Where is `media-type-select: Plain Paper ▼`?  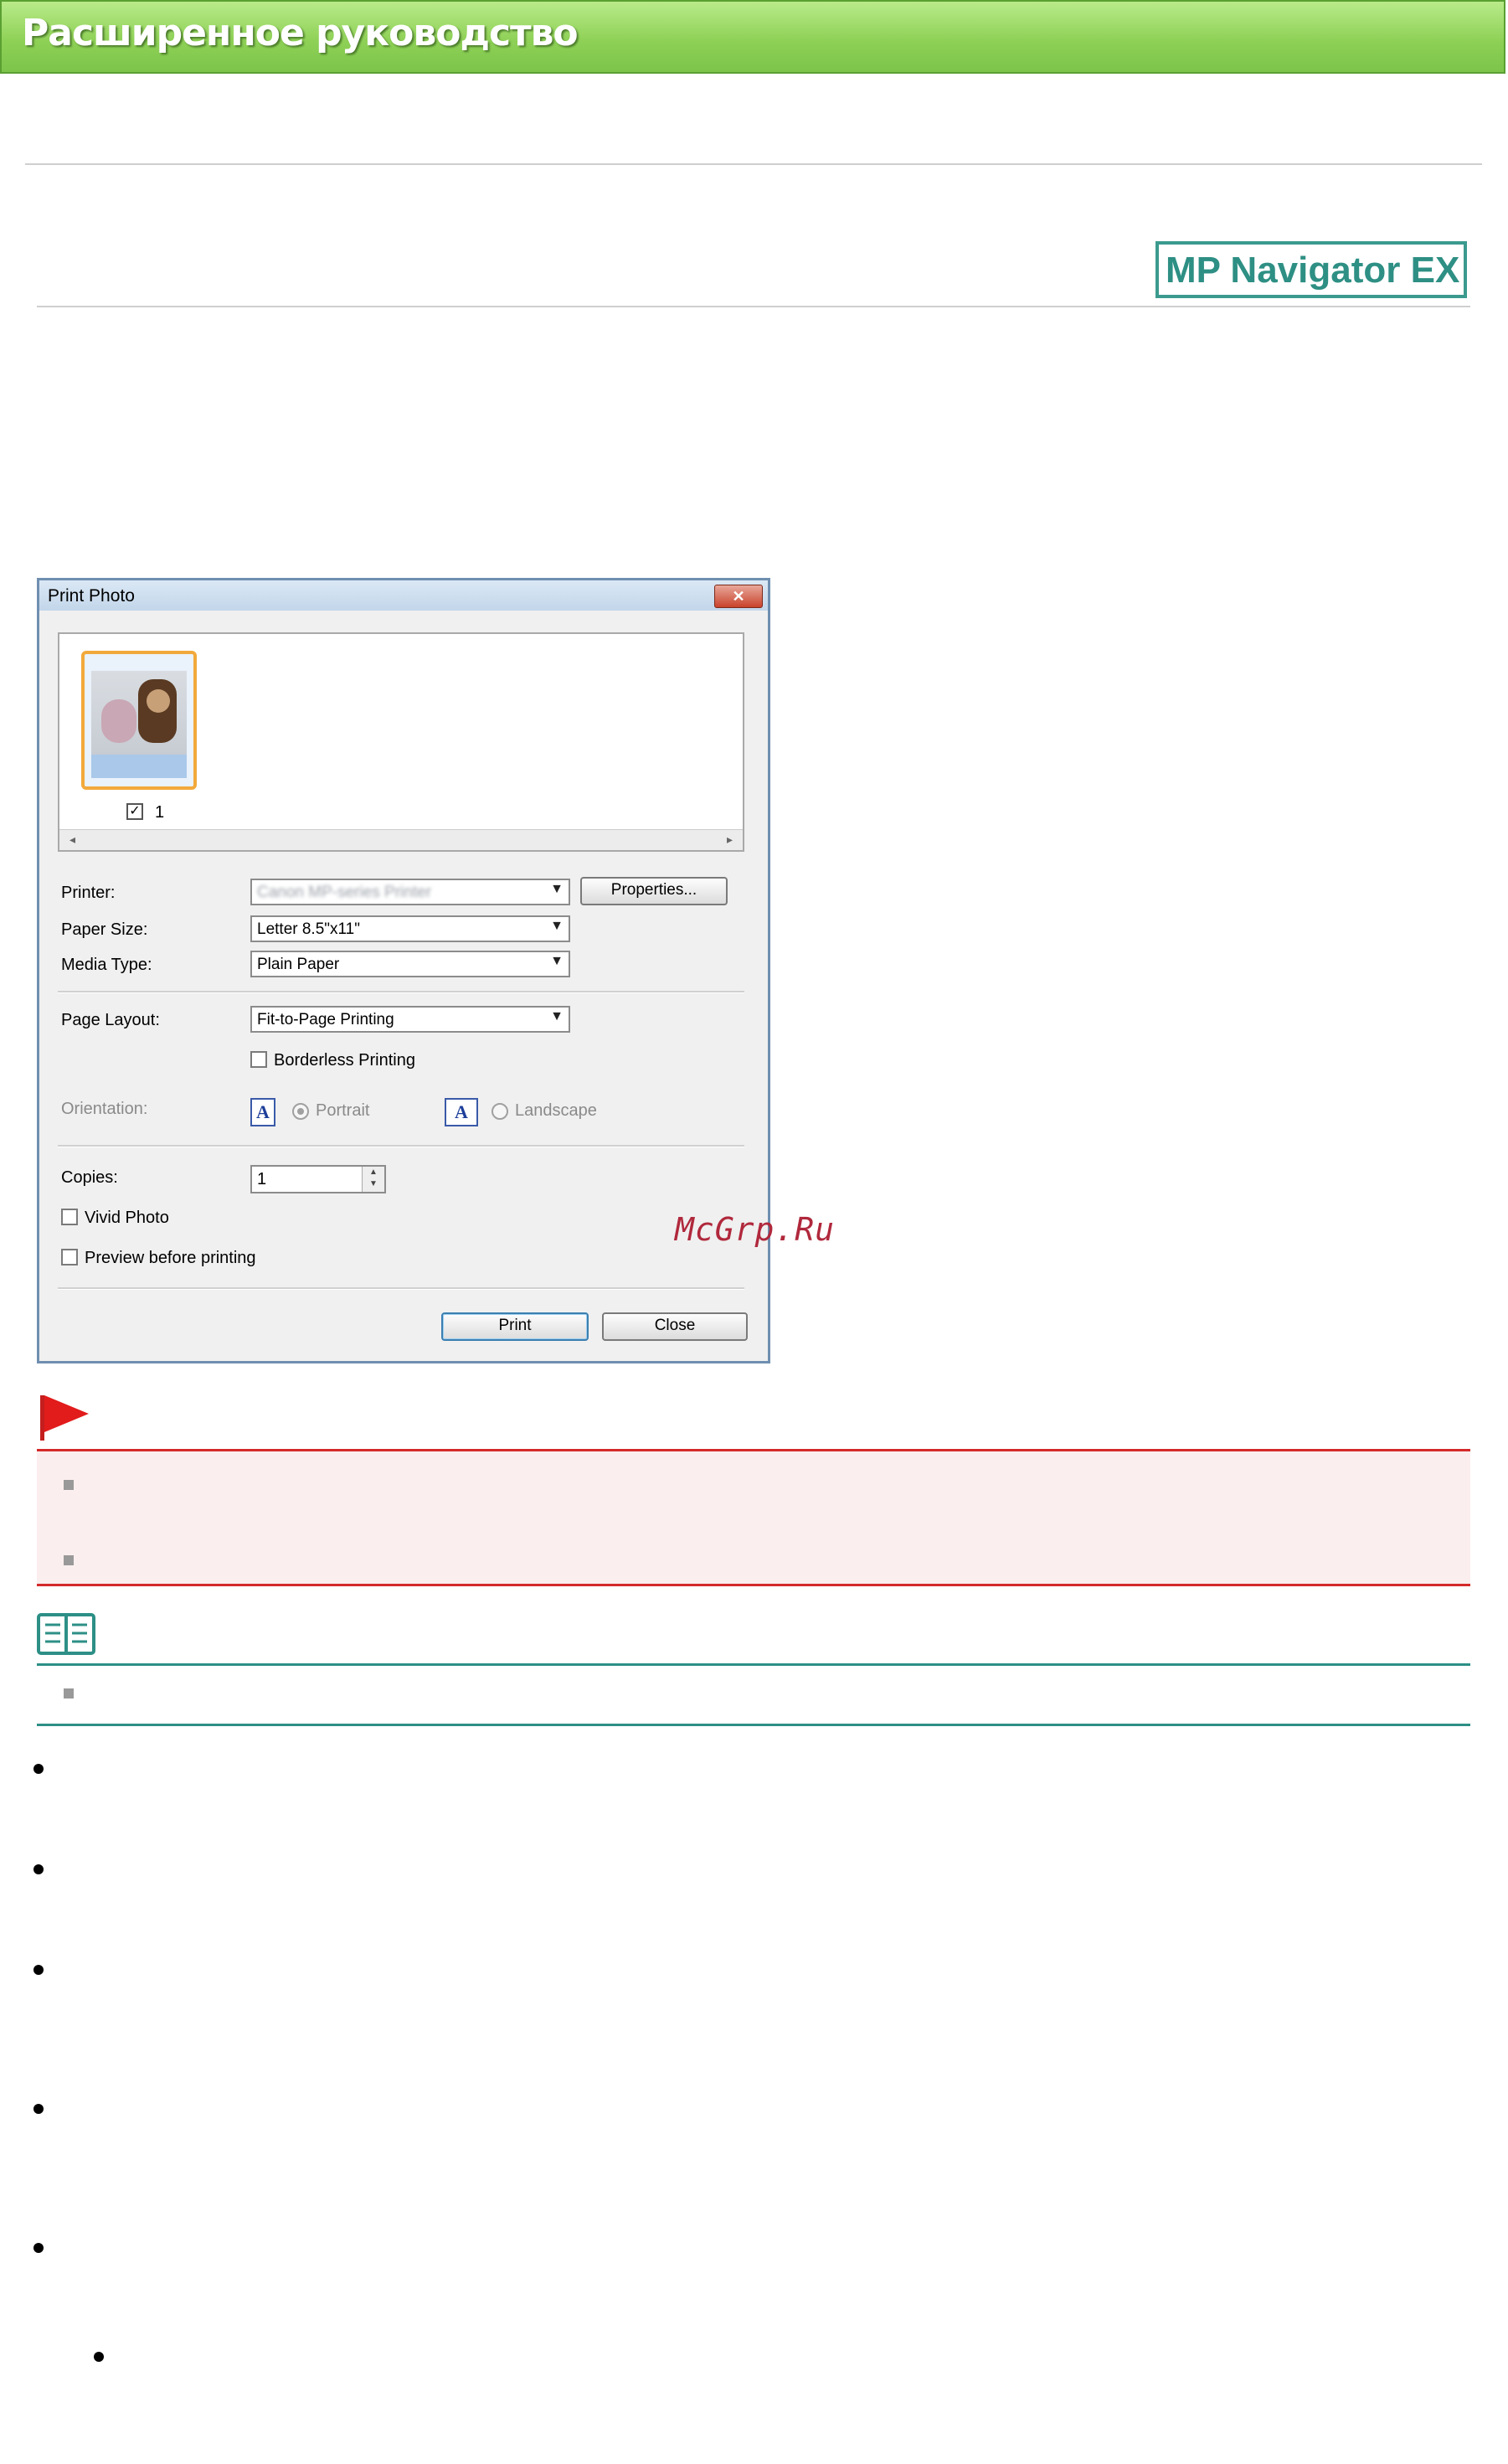
media-type-select: Plain Paper ▼ is located at coordinates (410, 964).